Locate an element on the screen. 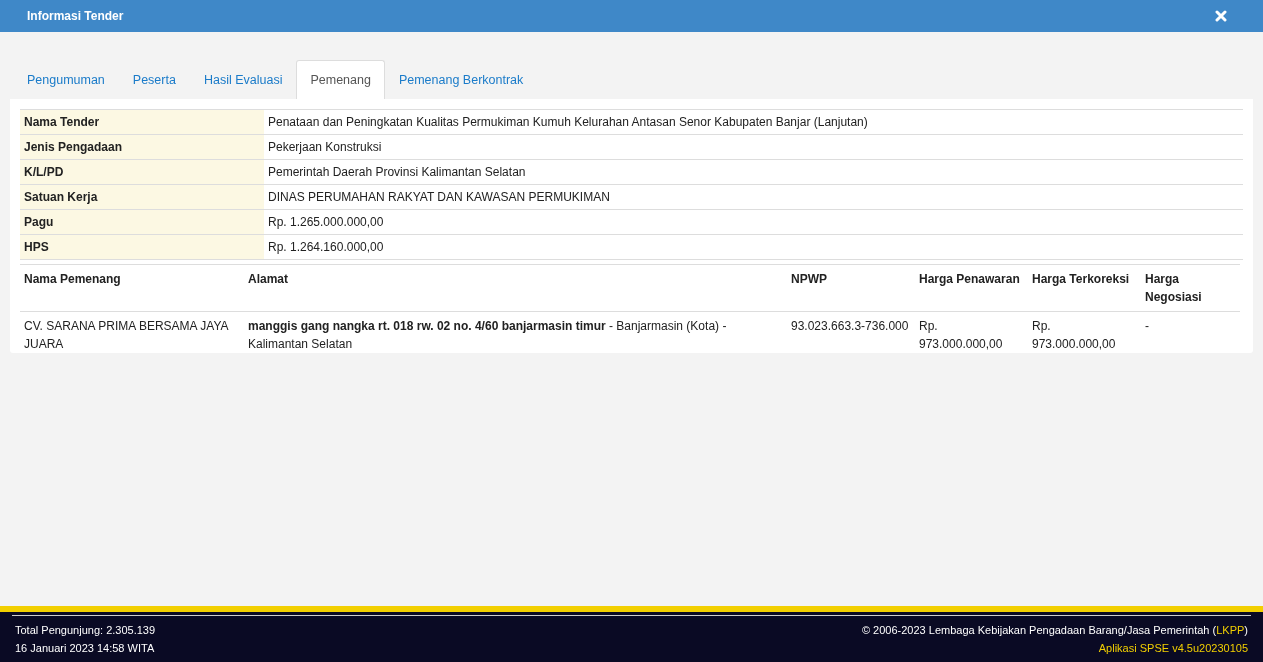 Image resolution: width=1263 pixels, height=662 pixels. copyright-text: © 2006-2023 Lembaga Kebijakan Pengadaan Barang/Jasa Pemerintah (LKPP) is located at coordinates (1054, 630).